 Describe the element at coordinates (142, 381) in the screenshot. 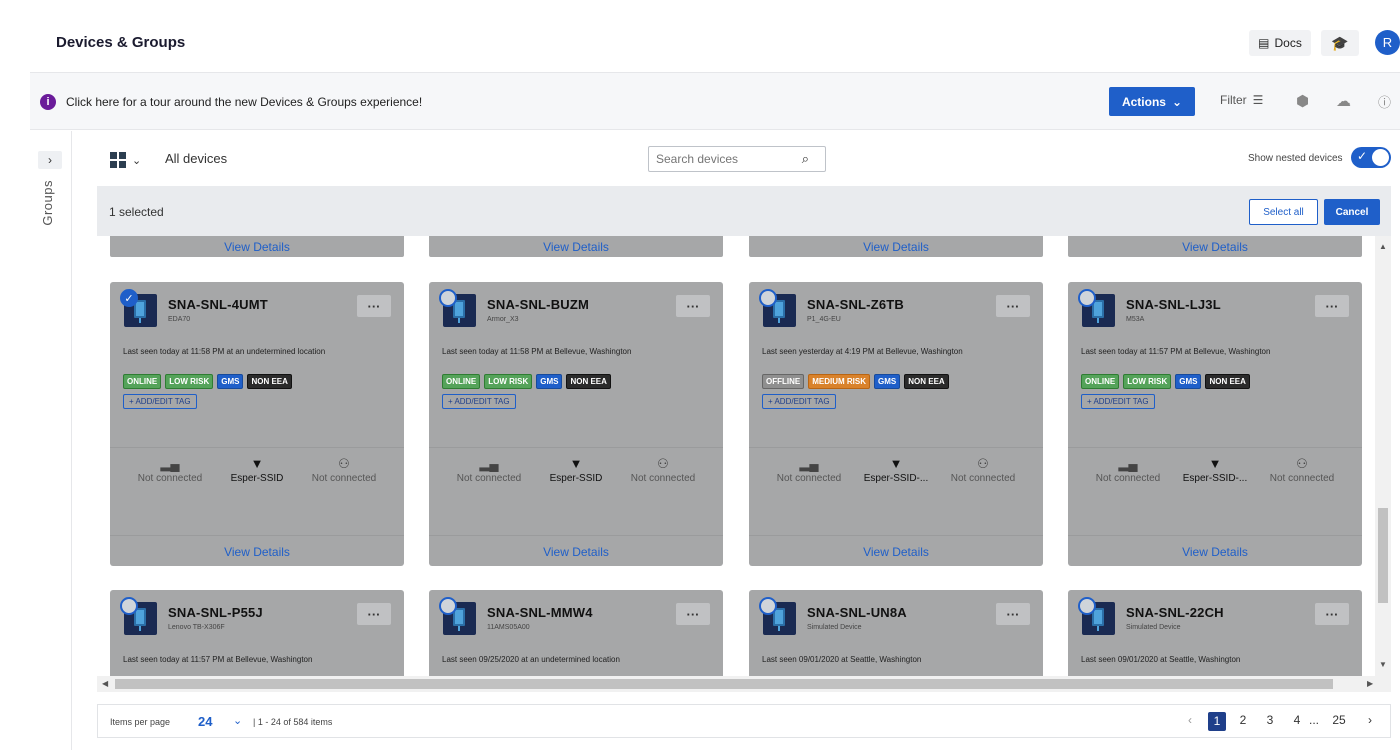

I see `status-badge: ONLINE` at that location.